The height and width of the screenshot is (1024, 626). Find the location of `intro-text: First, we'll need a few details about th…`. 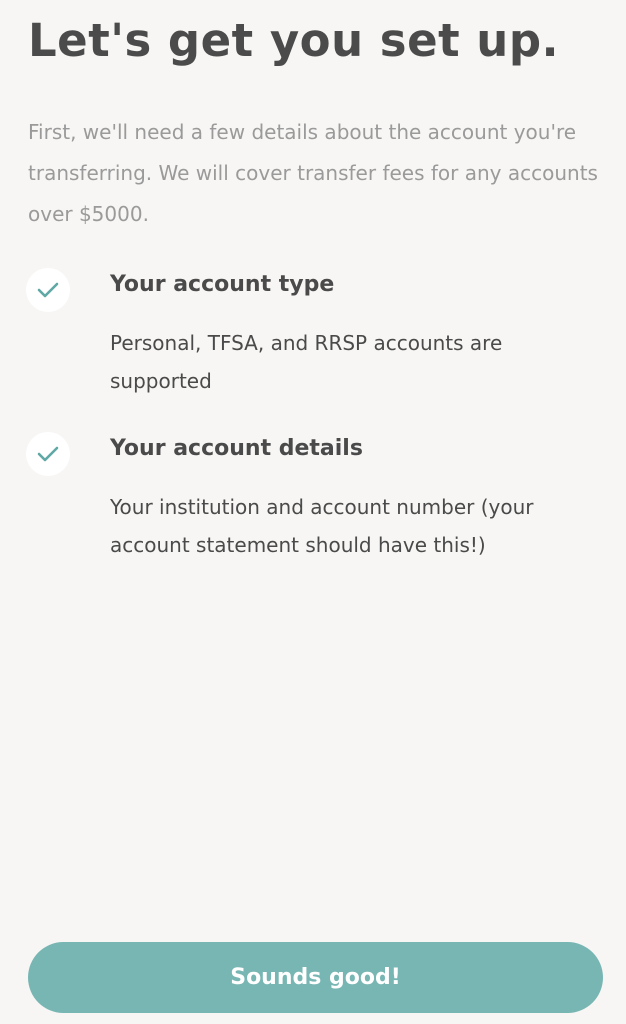

intro-text: First, we'll need a few details about th… is located at coordinates (313, 173).